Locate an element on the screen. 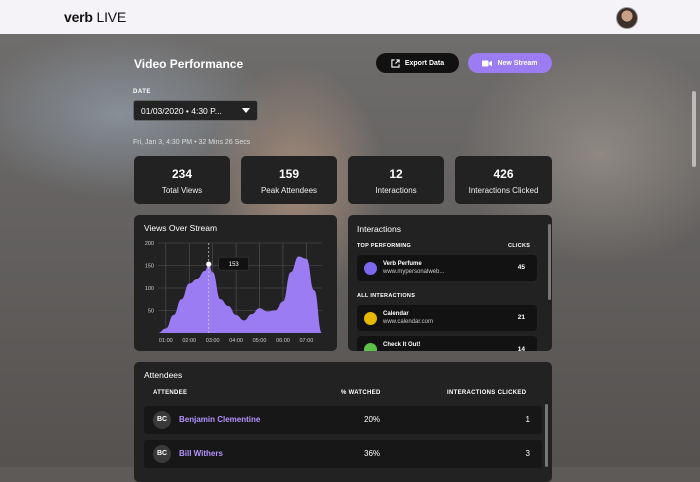 The height and width of the screenshot is (482, 700). x-tick-label: 02:00 is located at coordinates (189, 341).